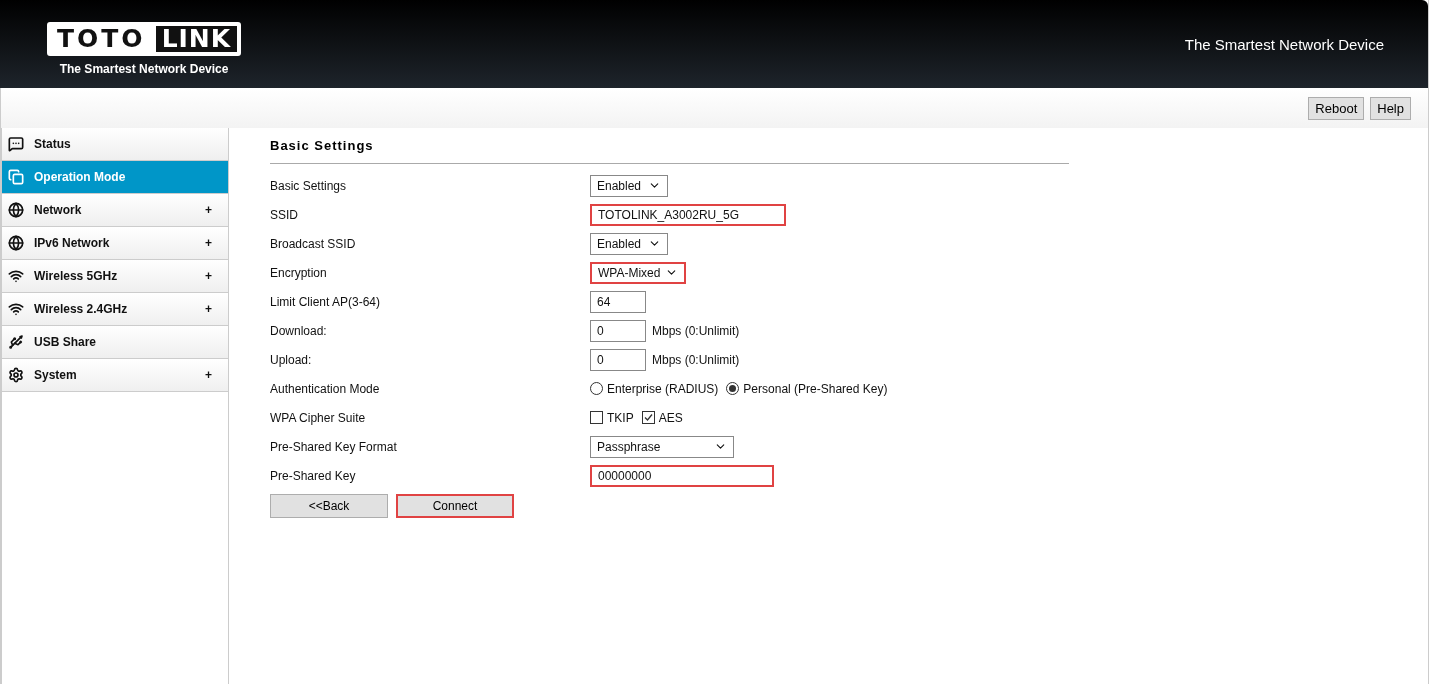 The height and width of the screenshot is (684, 1434). I want to click on logo-tagline: The Smartest Network Device, so click(144, 69).